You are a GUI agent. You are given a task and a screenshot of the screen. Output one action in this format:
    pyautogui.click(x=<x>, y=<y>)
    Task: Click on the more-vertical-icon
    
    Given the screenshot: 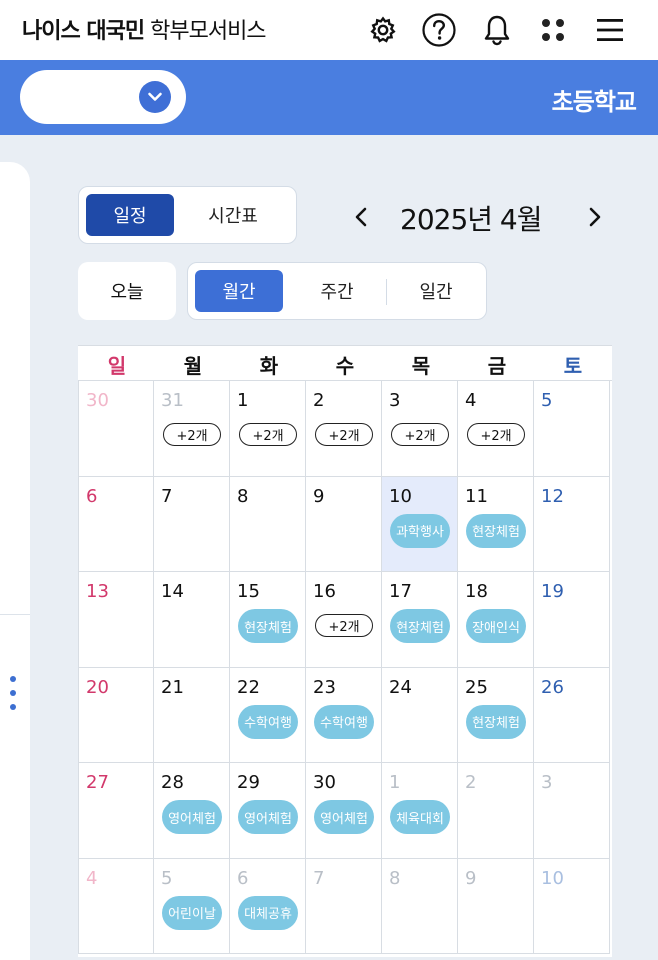 What is the action you would take?
    pyautogui.click(x=14, y=696)
    